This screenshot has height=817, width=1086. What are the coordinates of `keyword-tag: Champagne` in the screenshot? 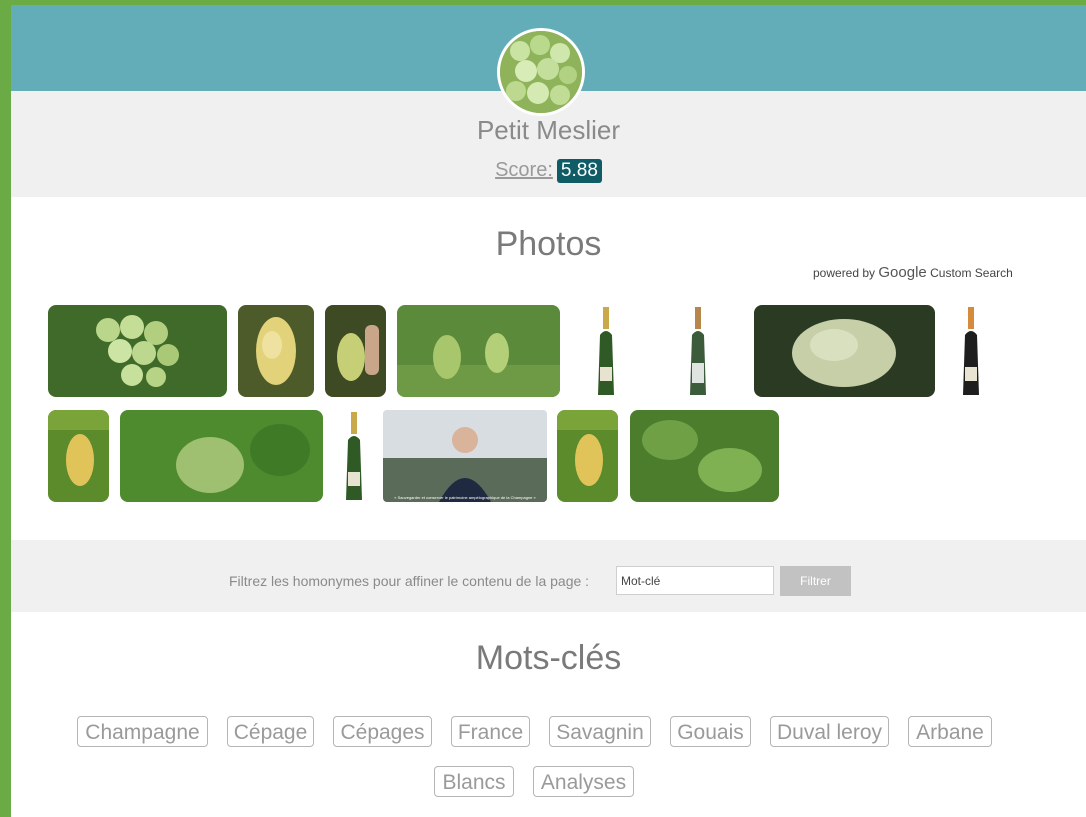 It's located at (142, 731).